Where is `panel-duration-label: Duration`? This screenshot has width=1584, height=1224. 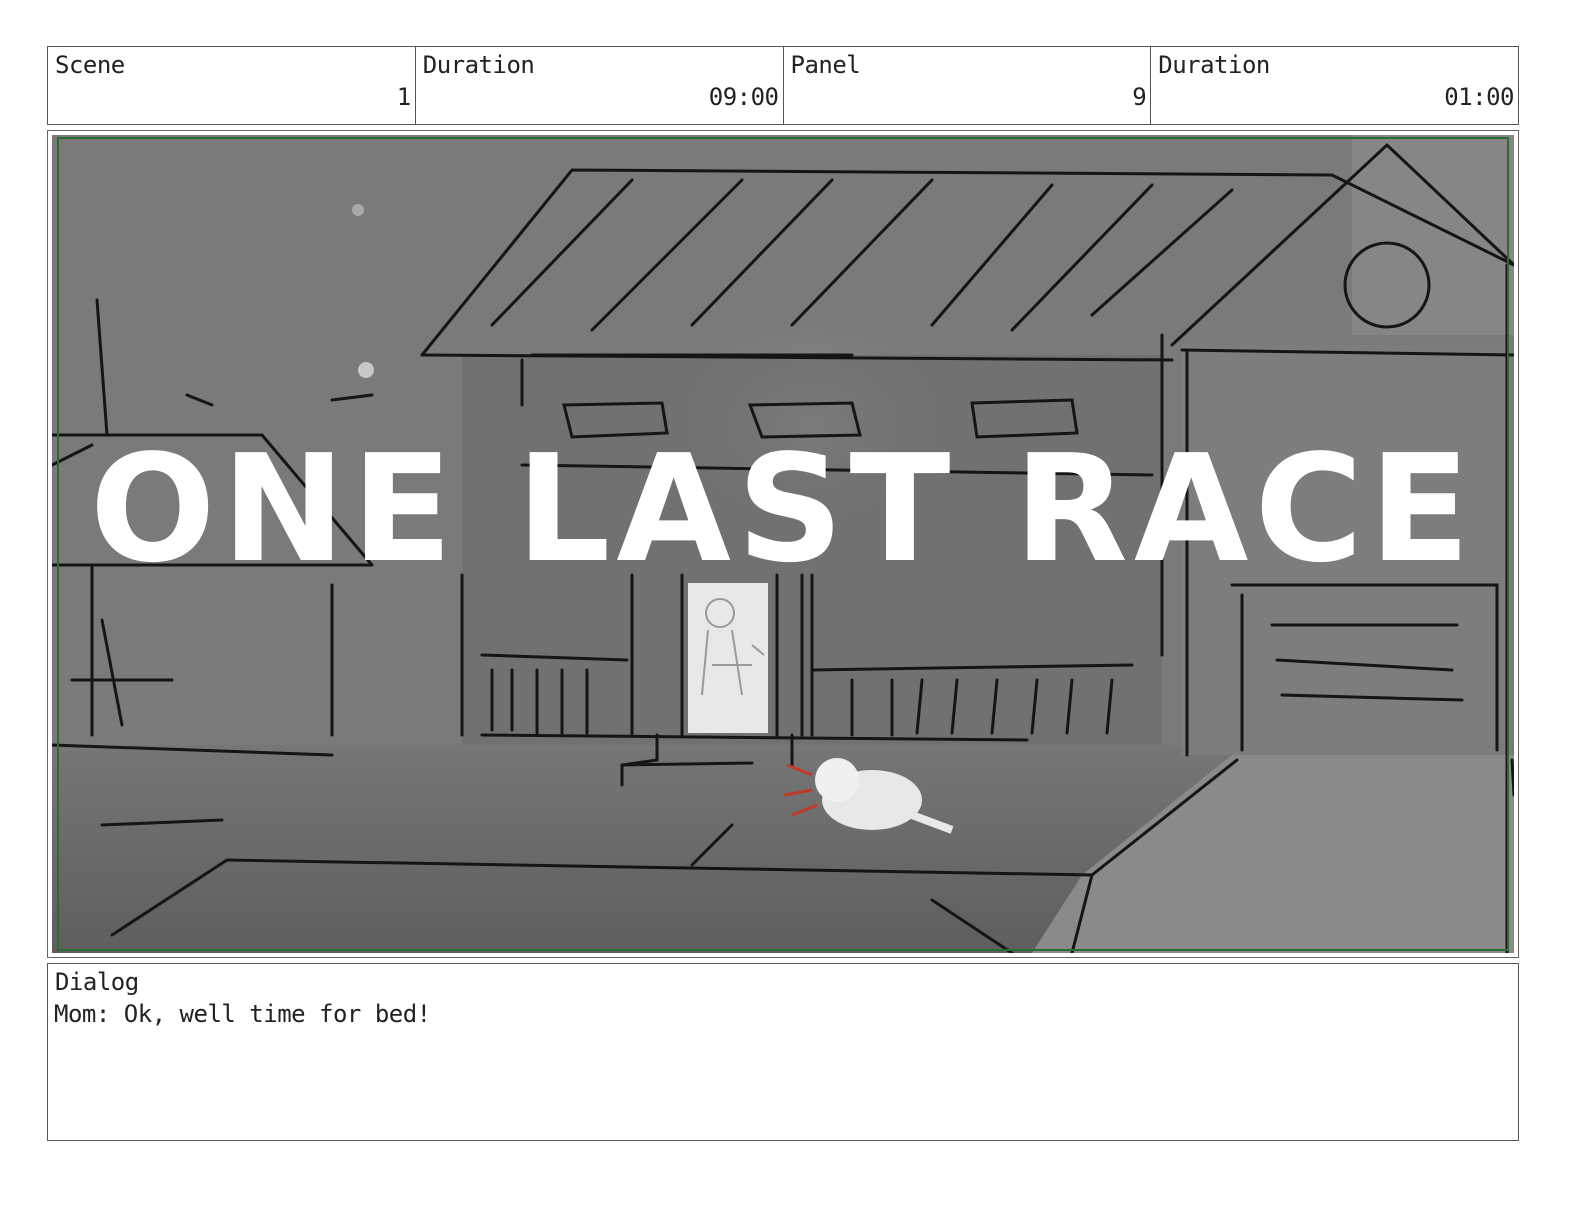
panel-duration-label: Duration is located at coordinates (1214, 65).